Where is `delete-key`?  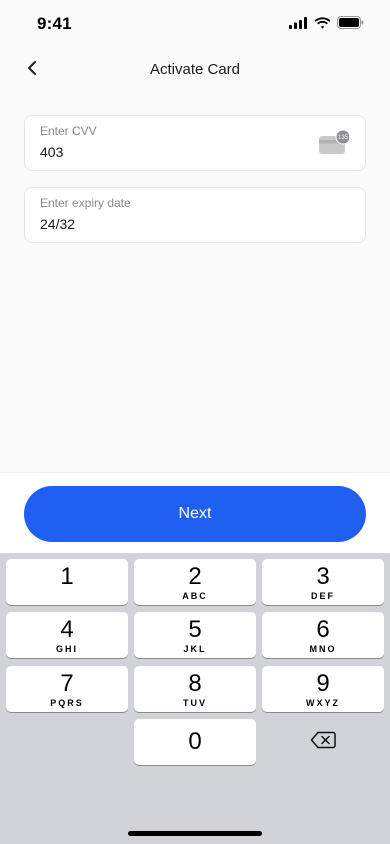 delete-key is located at coordinates (323, 742).